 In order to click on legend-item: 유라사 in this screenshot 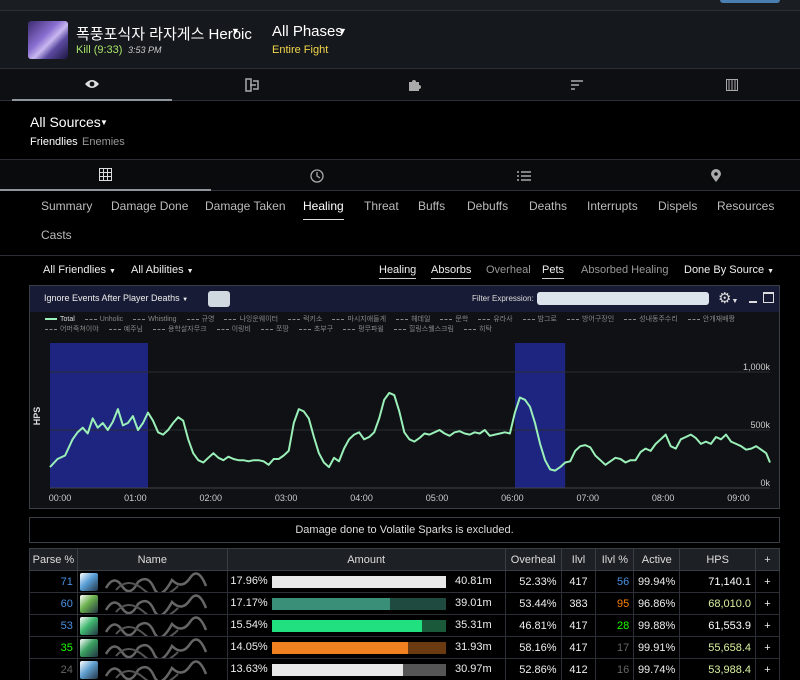, I will do `click(495, 320)`.